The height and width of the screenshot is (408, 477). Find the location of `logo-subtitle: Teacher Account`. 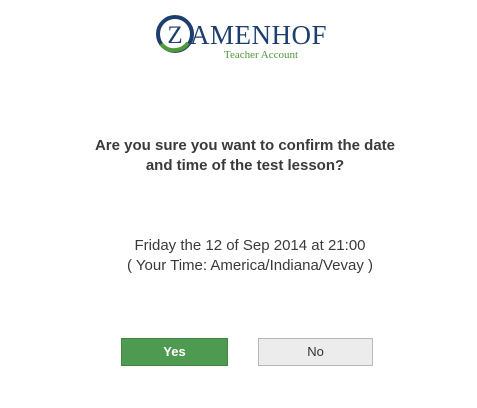

logo-subtitle: Teacher Account is located at coordinates (261, 55).